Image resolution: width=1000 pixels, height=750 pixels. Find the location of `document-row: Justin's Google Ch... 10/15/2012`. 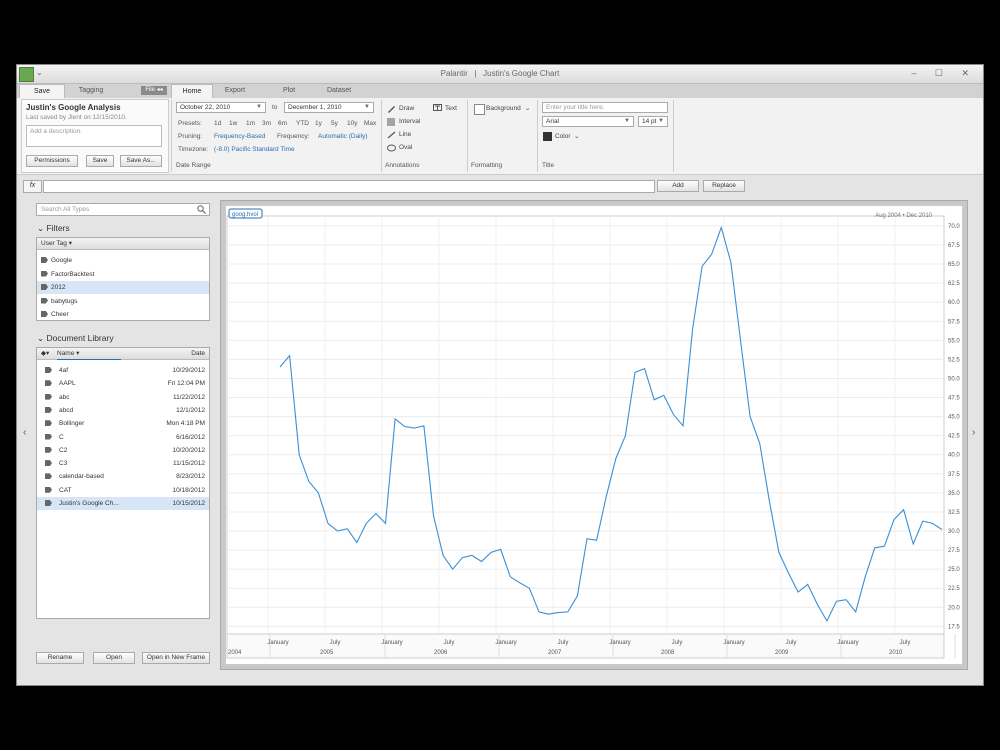

document-row: Justin's Google Ch... 10/15/2012 is located at coordinates (123, 503).